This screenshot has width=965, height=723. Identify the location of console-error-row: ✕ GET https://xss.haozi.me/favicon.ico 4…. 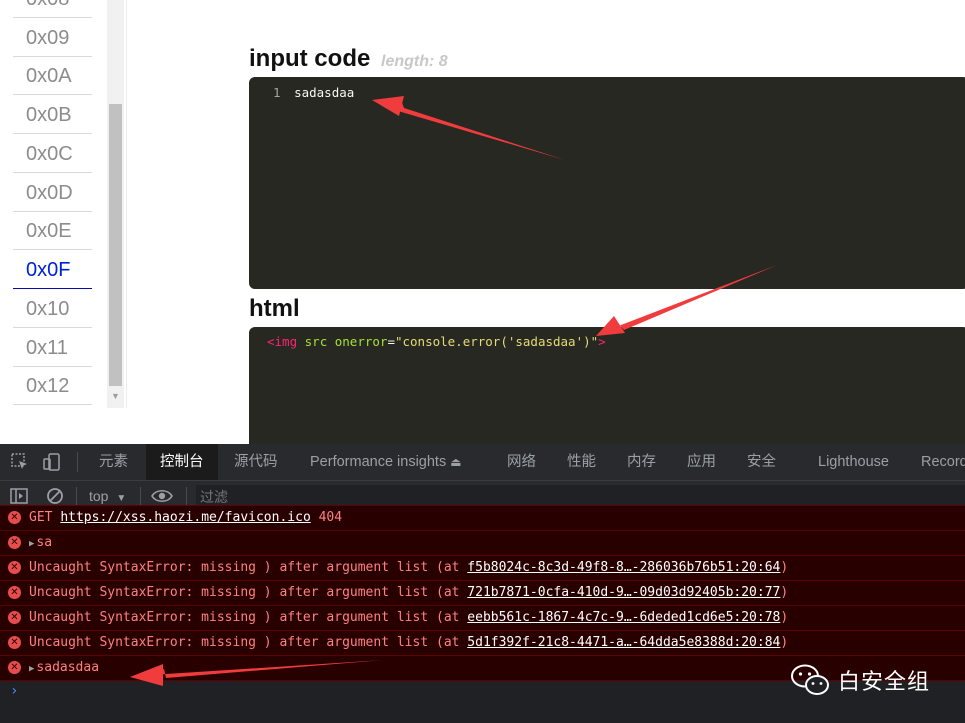
(482, 517).